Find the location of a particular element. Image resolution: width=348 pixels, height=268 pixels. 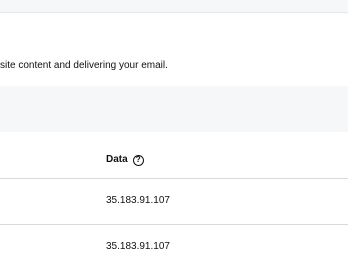

header-divider is located at coordinates (174, 178).